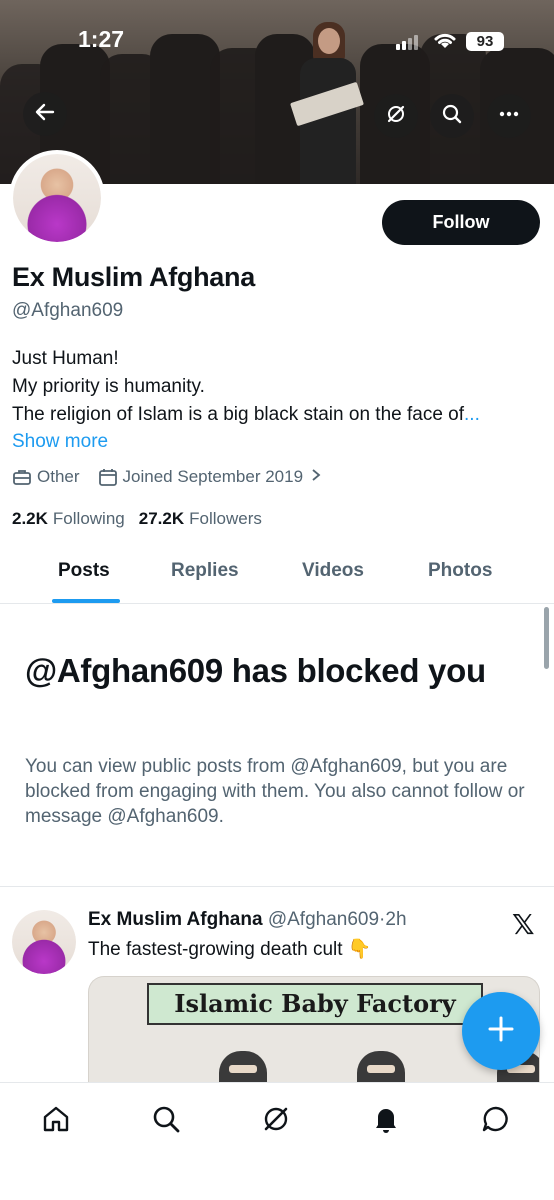 This screenshot has width=554, height=1200. Describe the element at coordinates (225, 518) in the screenshot. I see `followers-label: Followers` at that location.